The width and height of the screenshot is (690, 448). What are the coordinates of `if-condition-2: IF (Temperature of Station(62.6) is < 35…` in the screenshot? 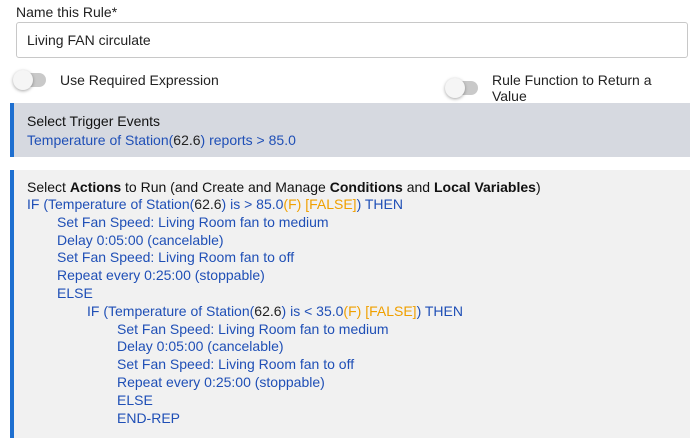 It's located at (358, 312).